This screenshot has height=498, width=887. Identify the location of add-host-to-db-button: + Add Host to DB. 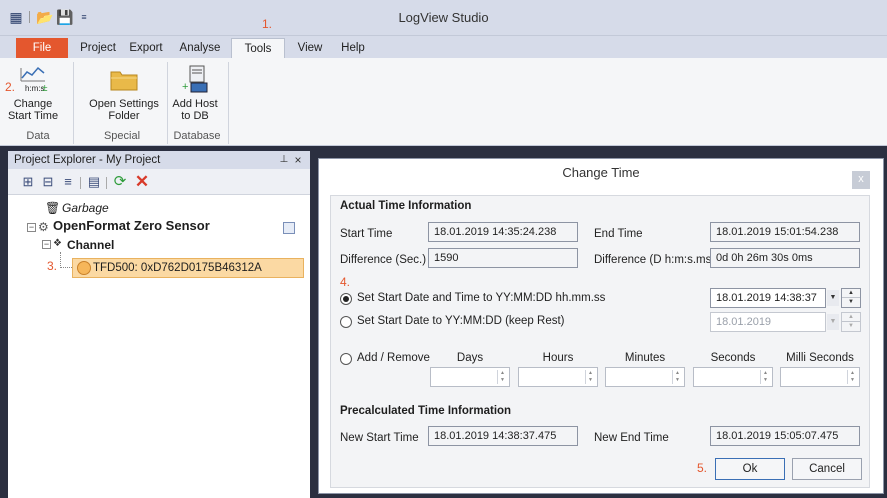
(195, 96).